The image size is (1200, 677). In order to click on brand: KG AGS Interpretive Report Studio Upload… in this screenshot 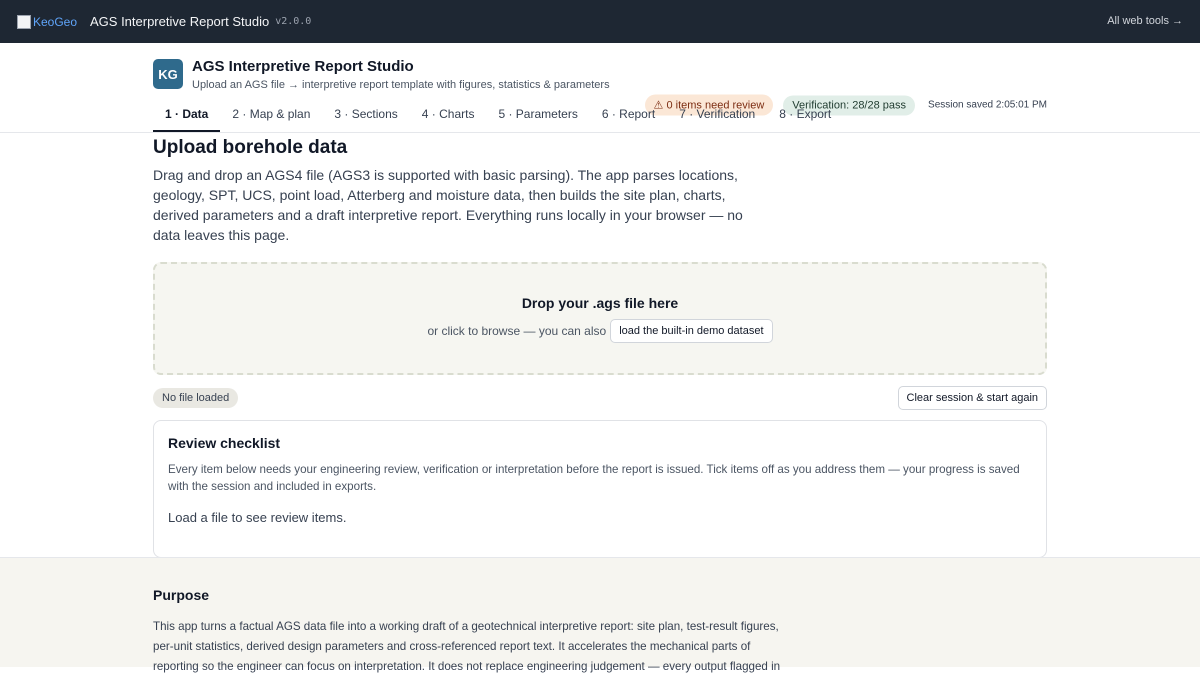, I will do `click(381, 74)`.